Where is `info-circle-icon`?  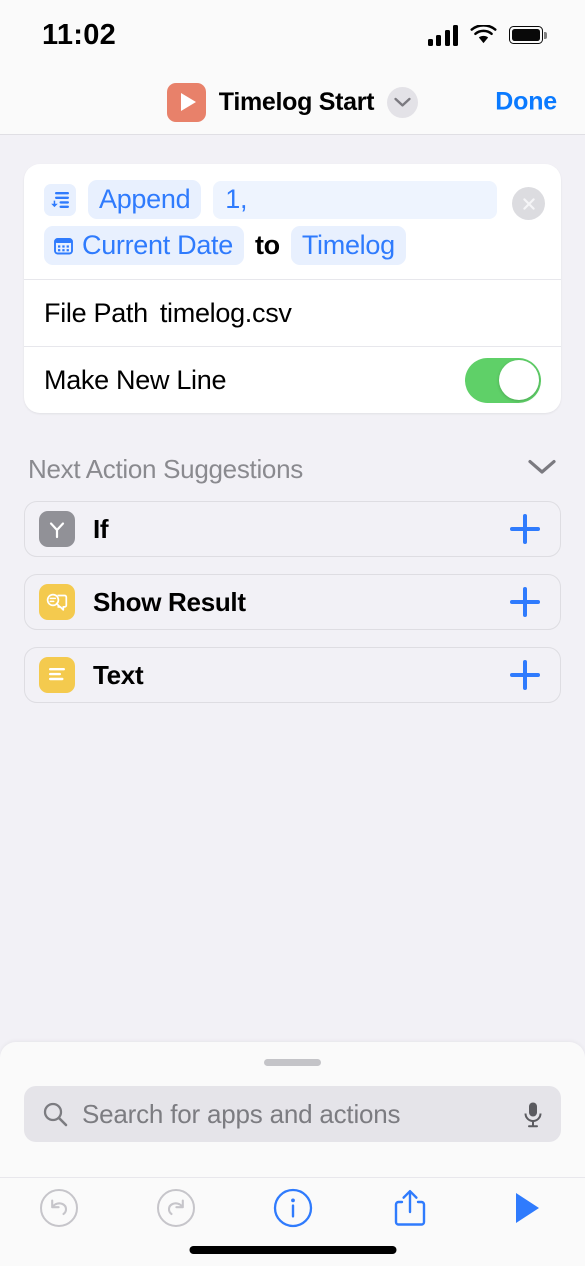 info-circle-icon is located at coordinates (292, 1208).